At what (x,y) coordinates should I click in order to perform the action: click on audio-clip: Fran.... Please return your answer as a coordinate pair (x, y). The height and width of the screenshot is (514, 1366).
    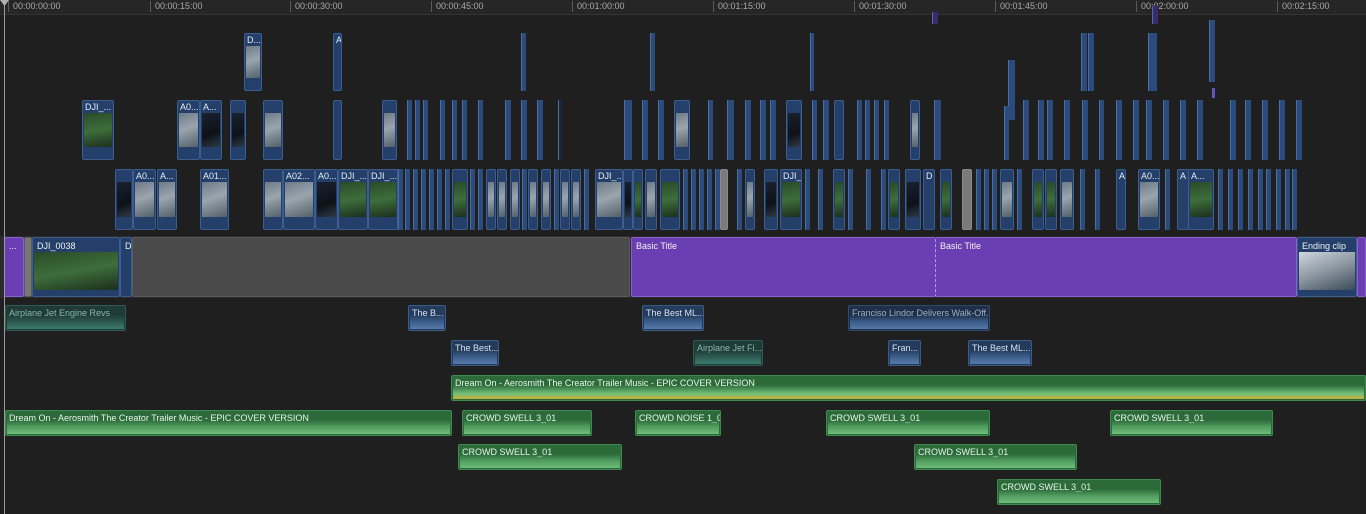
    Looking at the image, I should click on (904, 353).